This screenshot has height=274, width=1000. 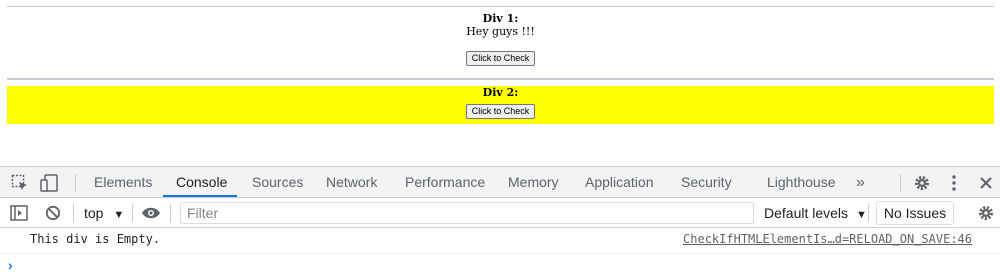 I want to click on tab-memory: Memory, so click(x=533, y=182).